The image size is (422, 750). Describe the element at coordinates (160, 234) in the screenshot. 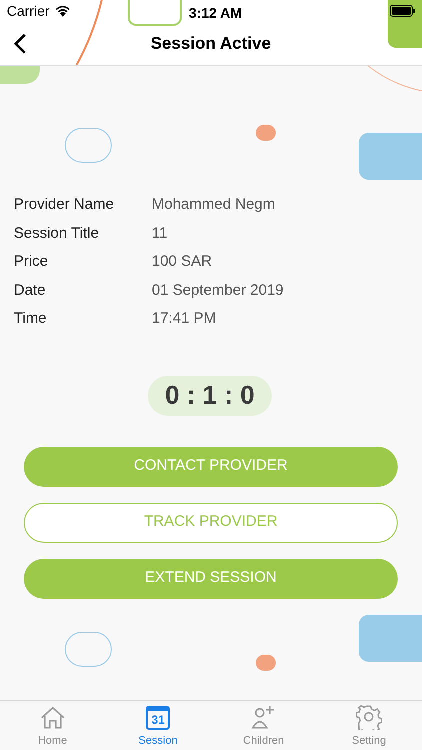

I see `detail-value: 11` at that location.